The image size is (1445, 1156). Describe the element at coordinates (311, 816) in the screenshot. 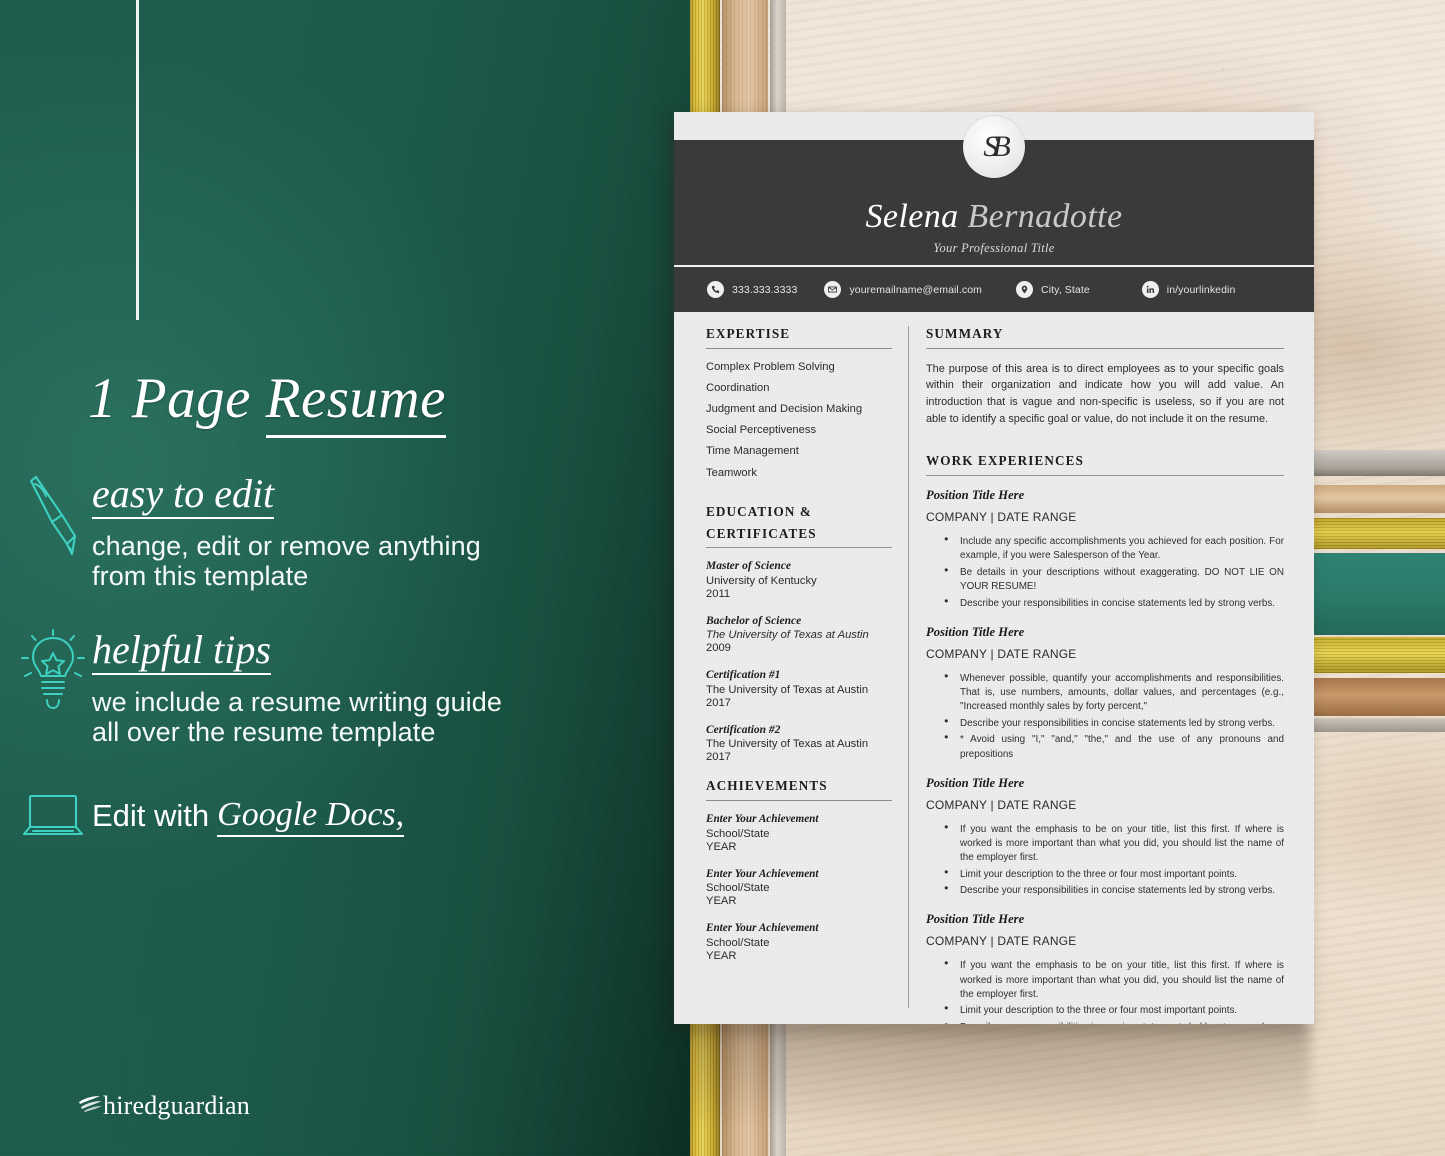

I see `google-docs-link: Google Docs,` at that location.